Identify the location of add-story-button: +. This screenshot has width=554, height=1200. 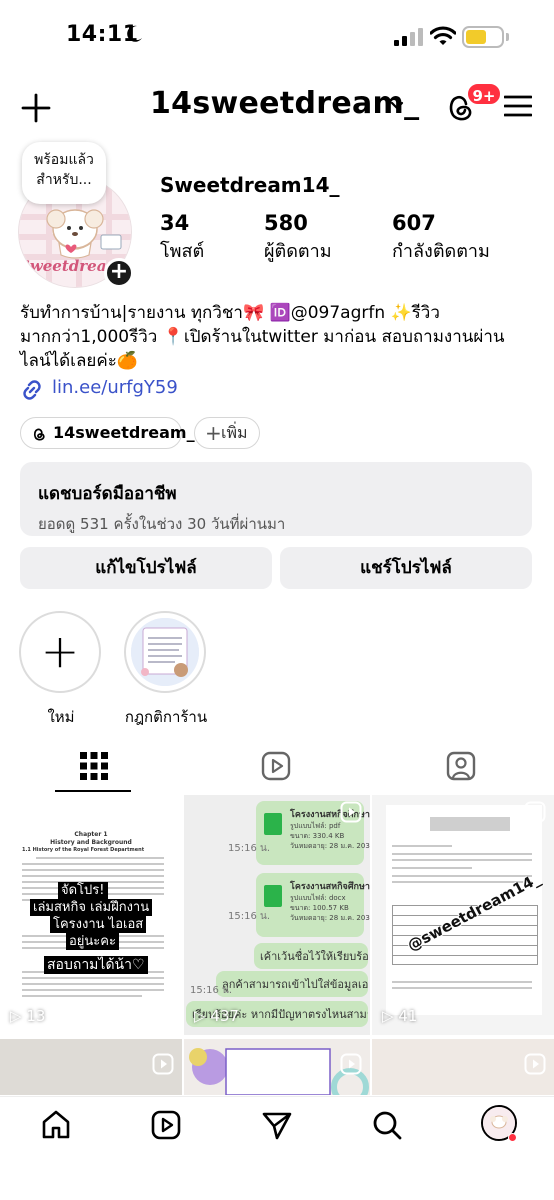
(119, 273).